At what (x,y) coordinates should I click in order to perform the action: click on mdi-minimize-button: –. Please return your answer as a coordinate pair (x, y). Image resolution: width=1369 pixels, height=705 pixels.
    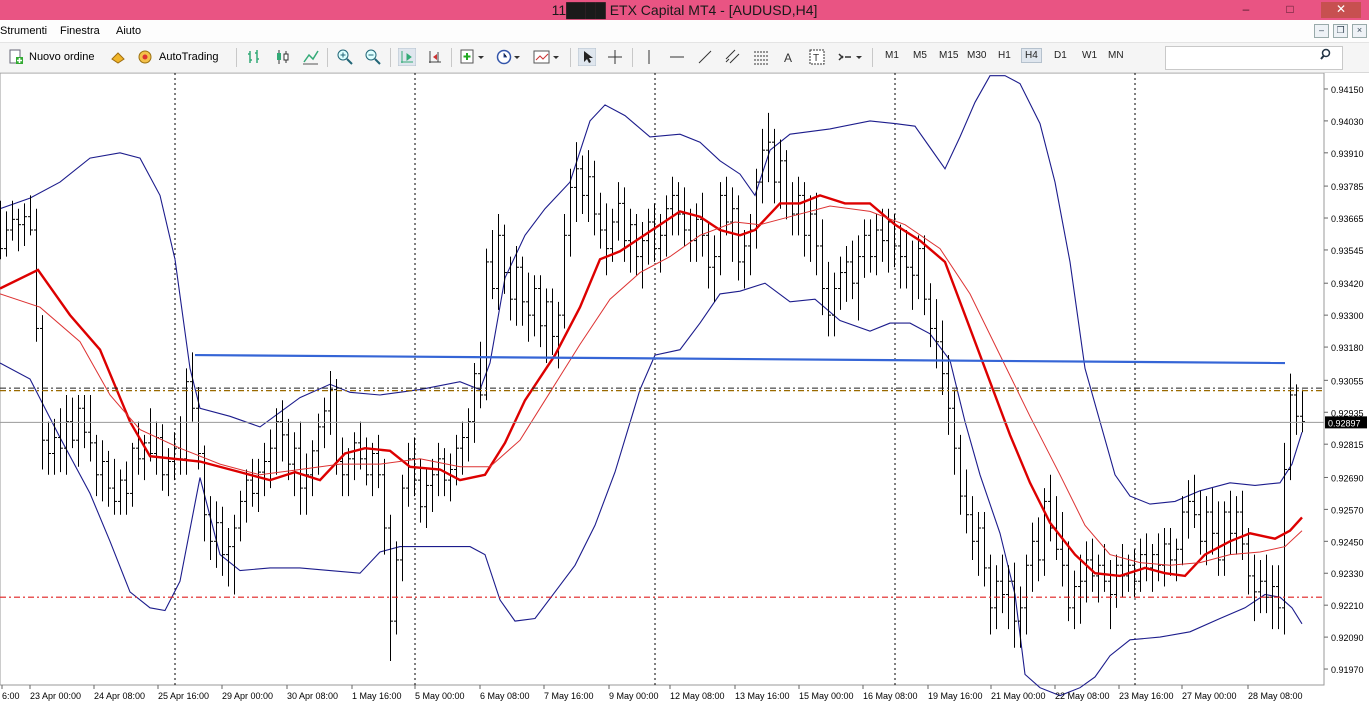
    Looking at the image, I should click on (1321, 31).